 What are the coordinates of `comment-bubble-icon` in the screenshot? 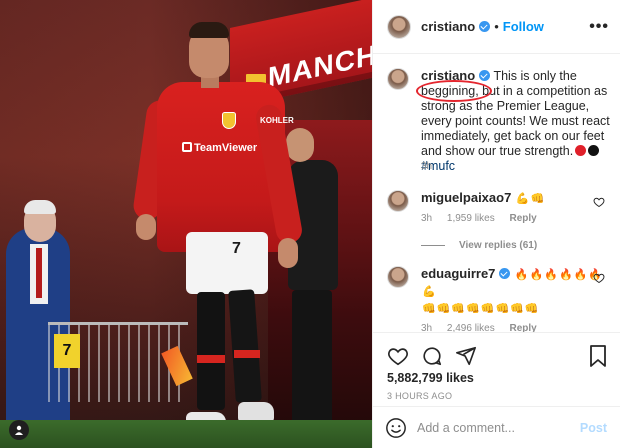 It's located at (432, 356).